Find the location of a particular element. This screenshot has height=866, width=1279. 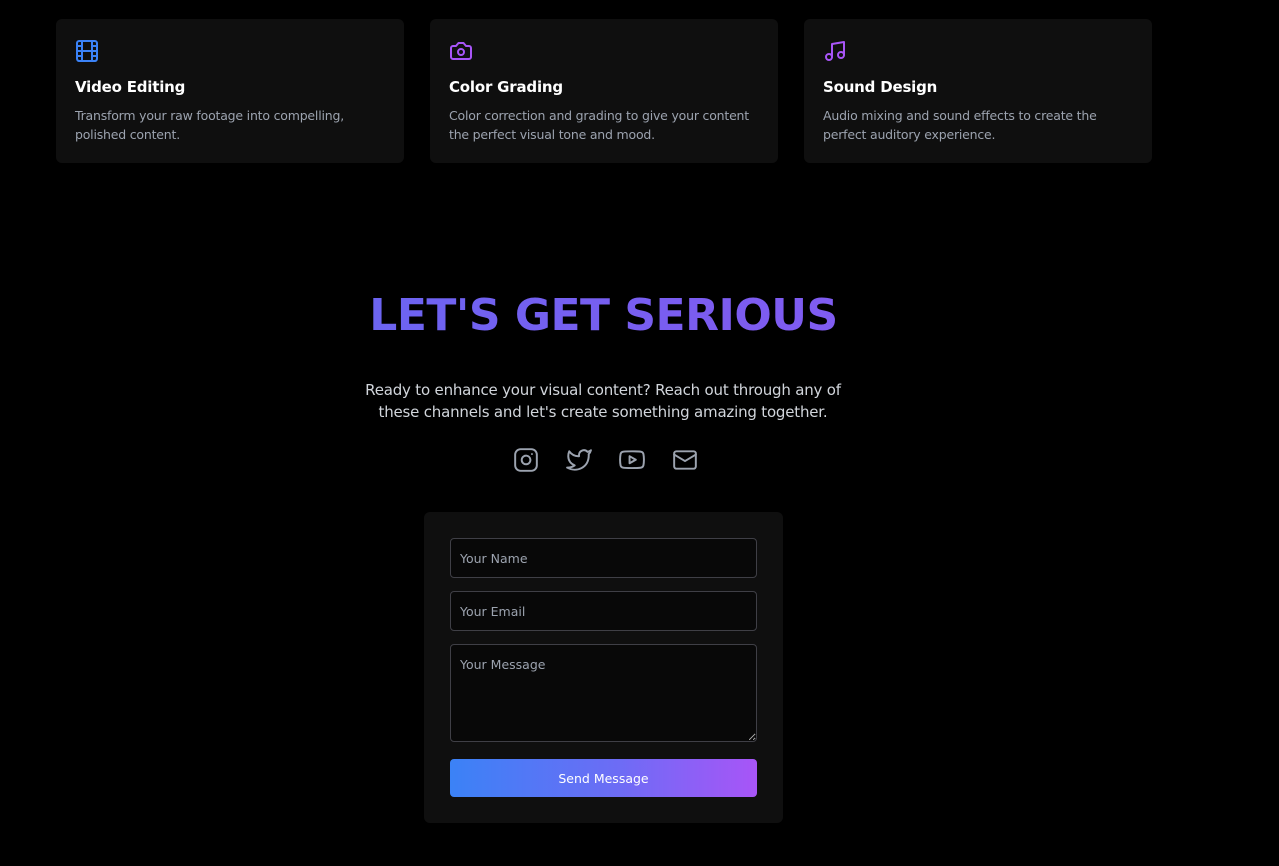

youtube-icon is located at coordinates (632, 460).